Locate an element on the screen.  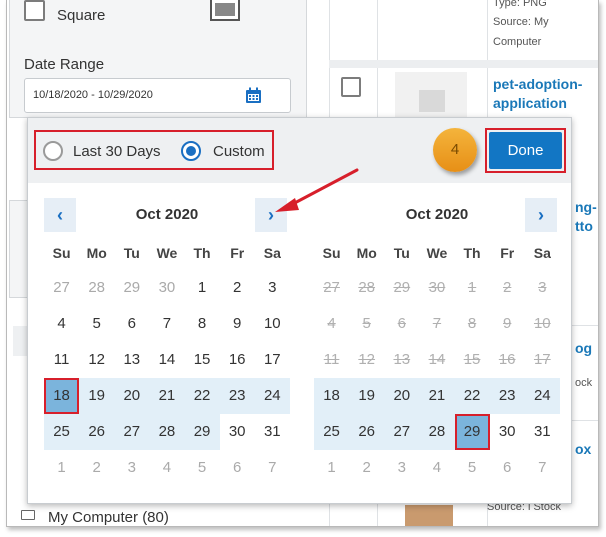
file-name-link: ng- is located at coordinates (586, 207).